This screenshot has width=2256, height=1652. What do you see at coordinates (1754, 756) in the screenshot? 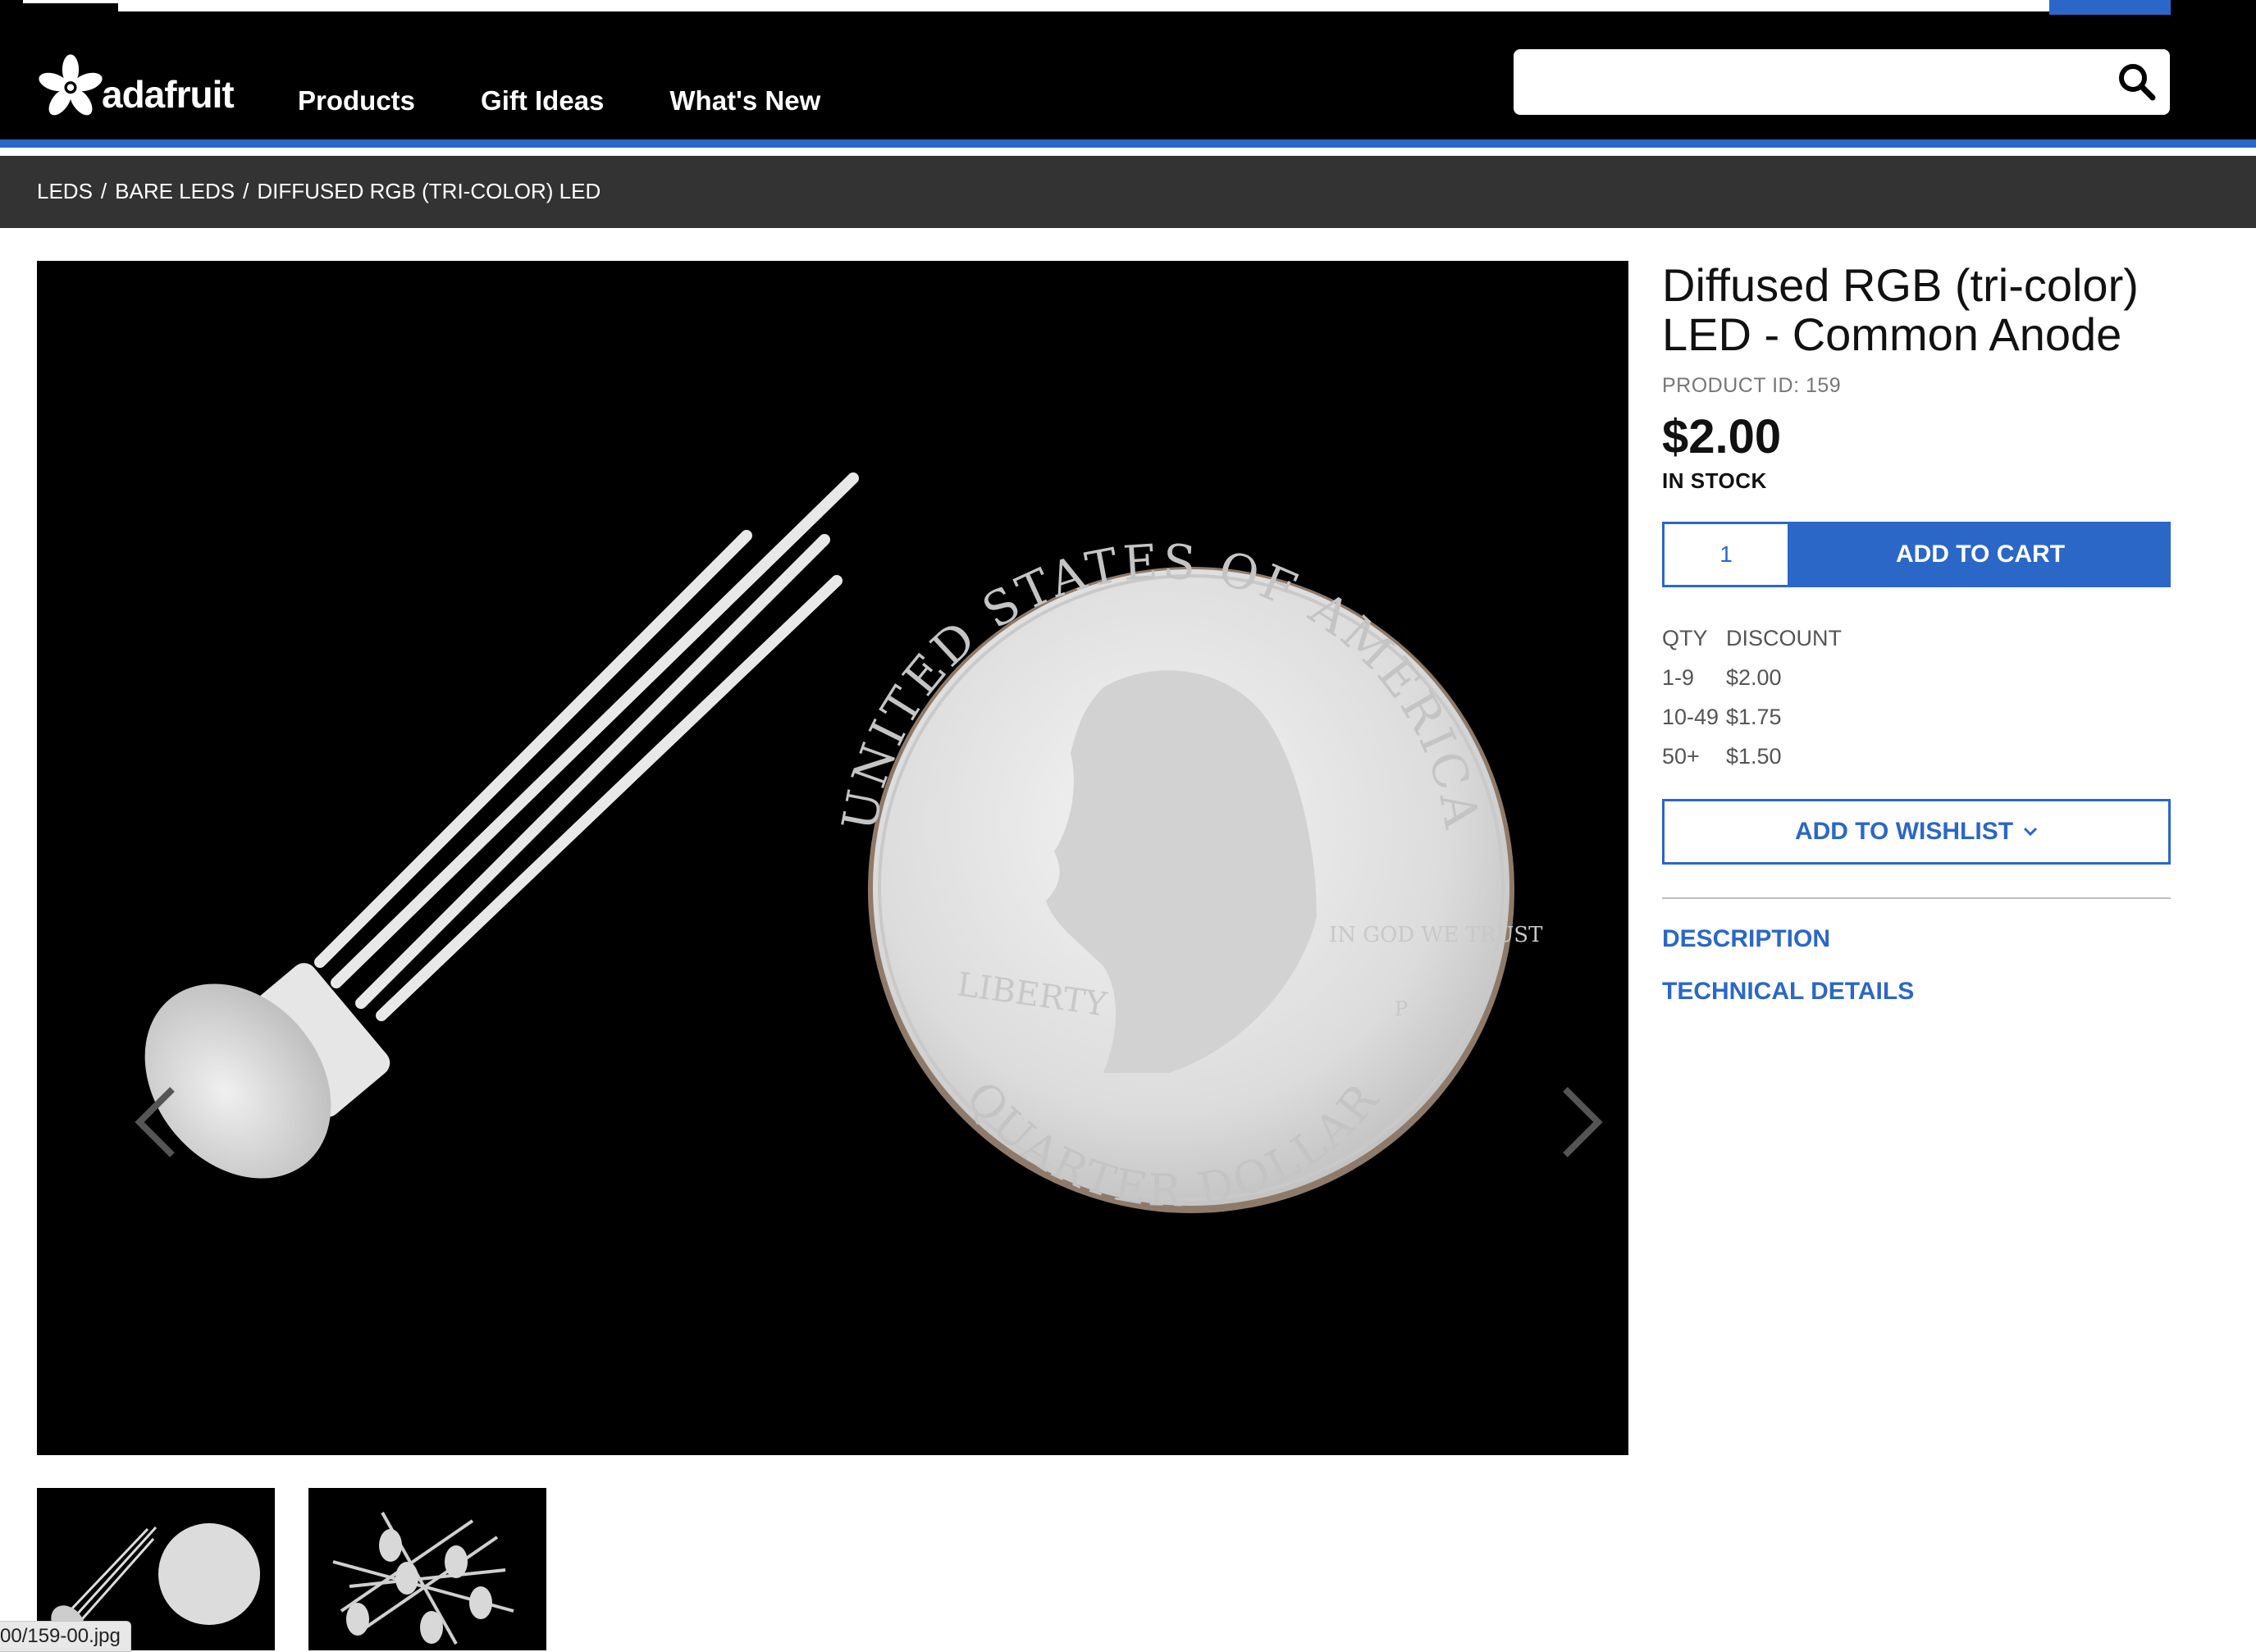
I see `discount-price: $1.50` at bounding box center [1754, 756].